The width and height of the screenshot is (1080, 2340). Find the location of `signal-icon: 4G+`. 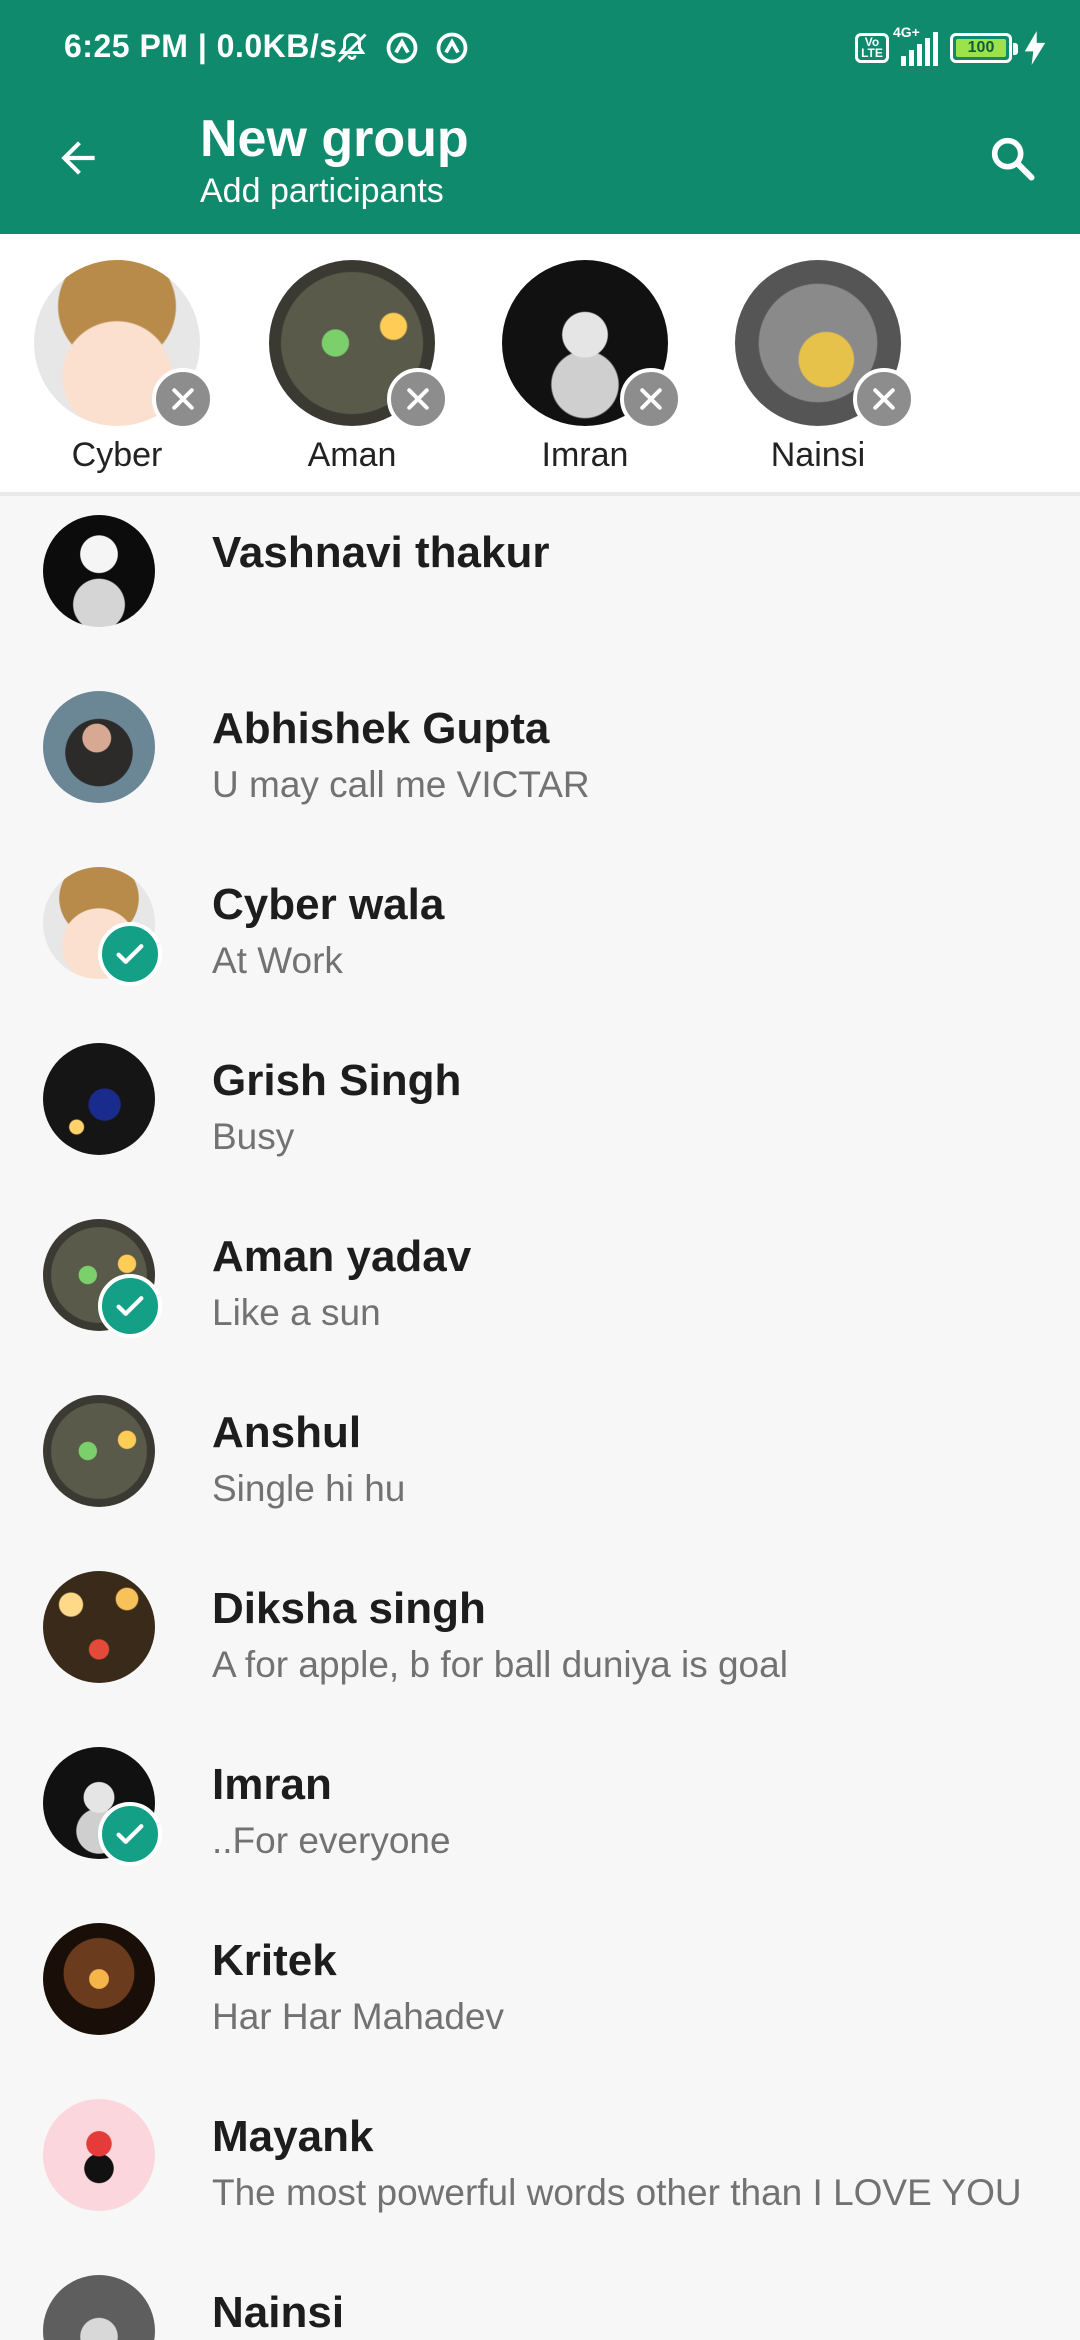

signal-icon: 4G+ is located at coordinates (915, 45).